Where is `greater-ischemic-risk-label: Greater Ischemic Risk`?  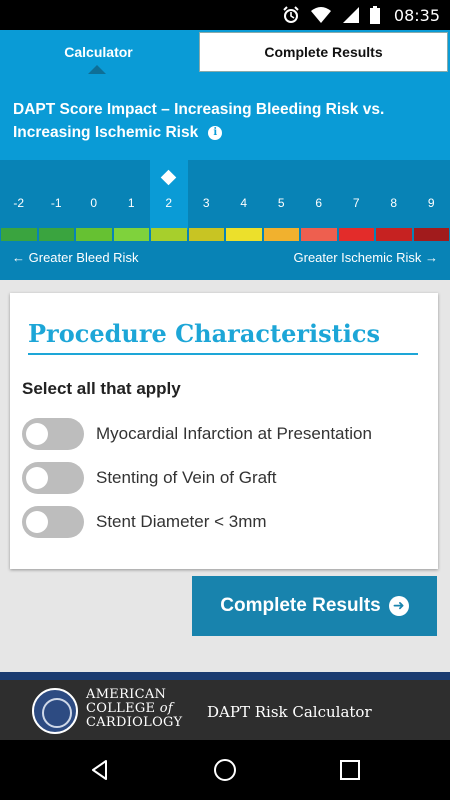
greater-ischemic-risk-label: Greater Ischemic Risk is located at coordinates (357, 257).